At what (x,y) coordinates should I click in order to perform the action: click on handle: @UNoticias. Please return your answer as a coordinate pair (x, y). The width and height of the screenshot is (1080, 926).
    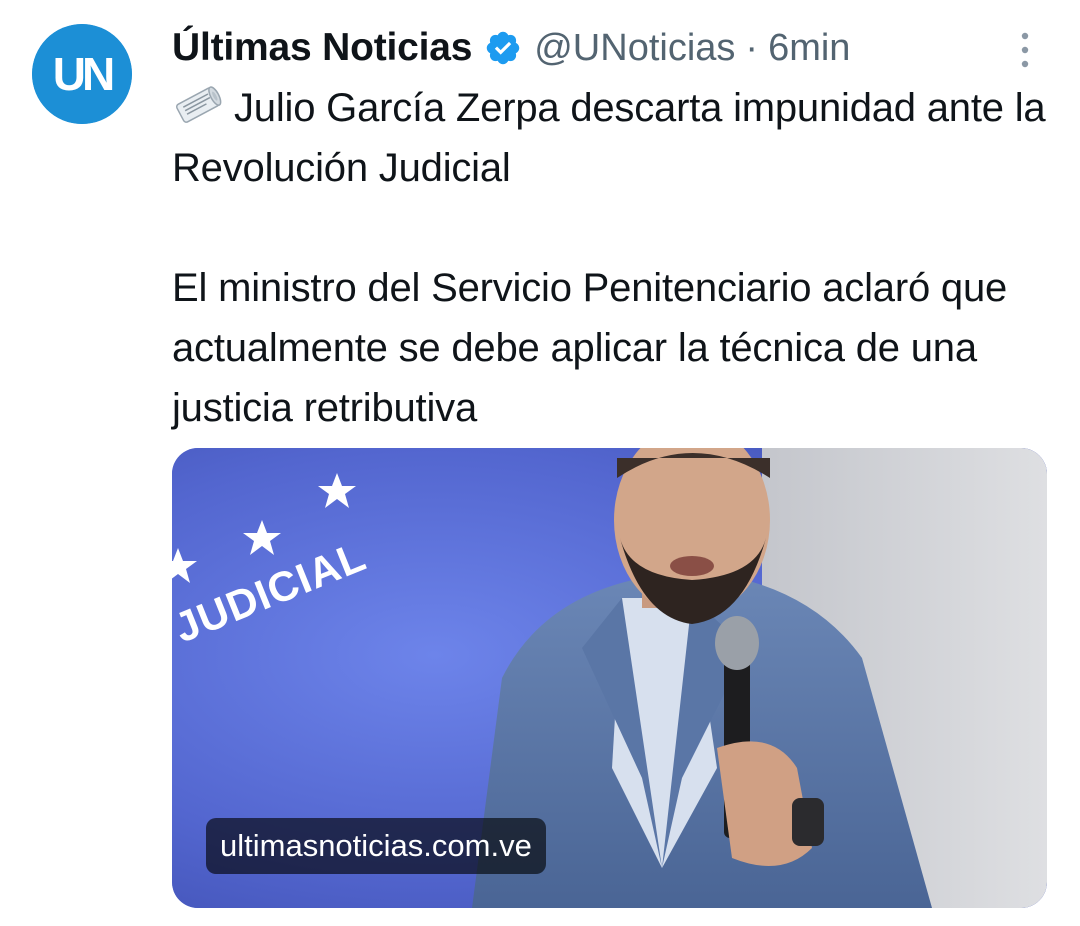
    Looking at the image, I should click on (634, 48).